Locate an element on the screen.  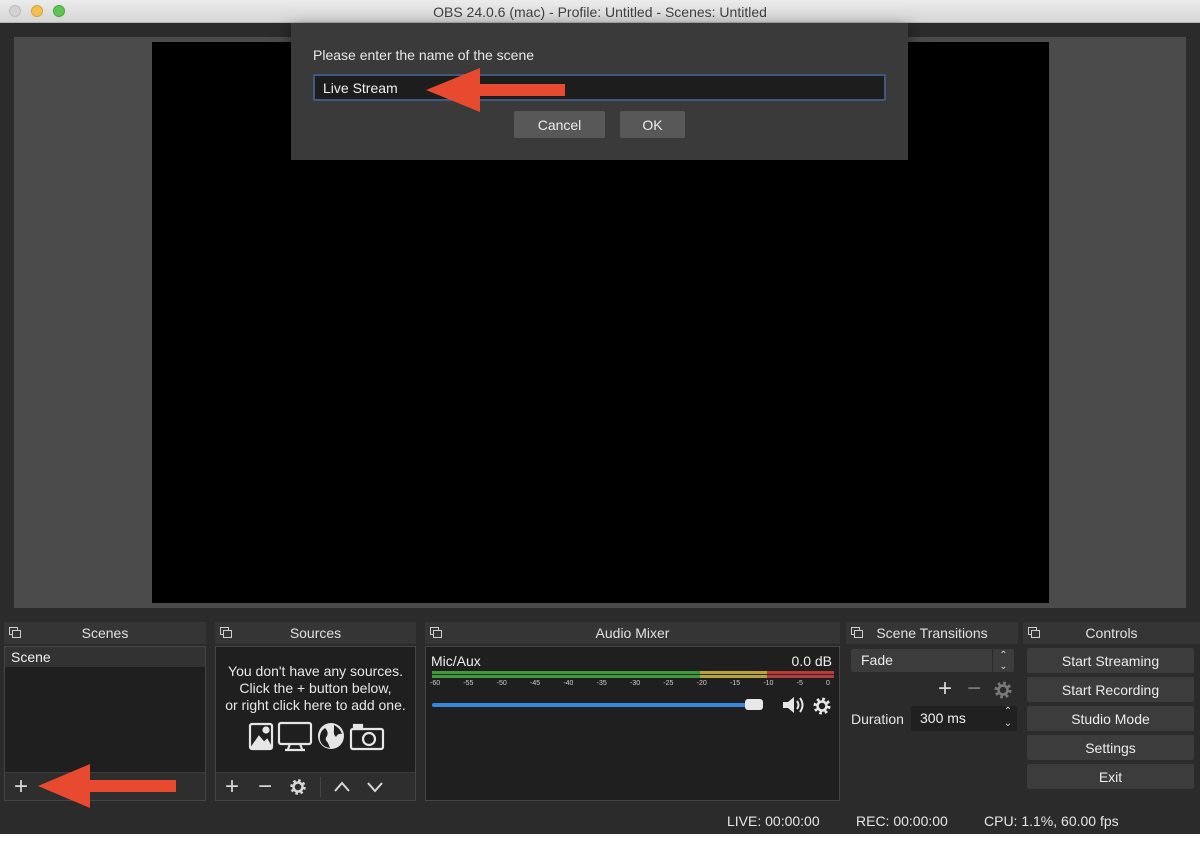
mixer-gear-icon is located at coordinates (822, 706).